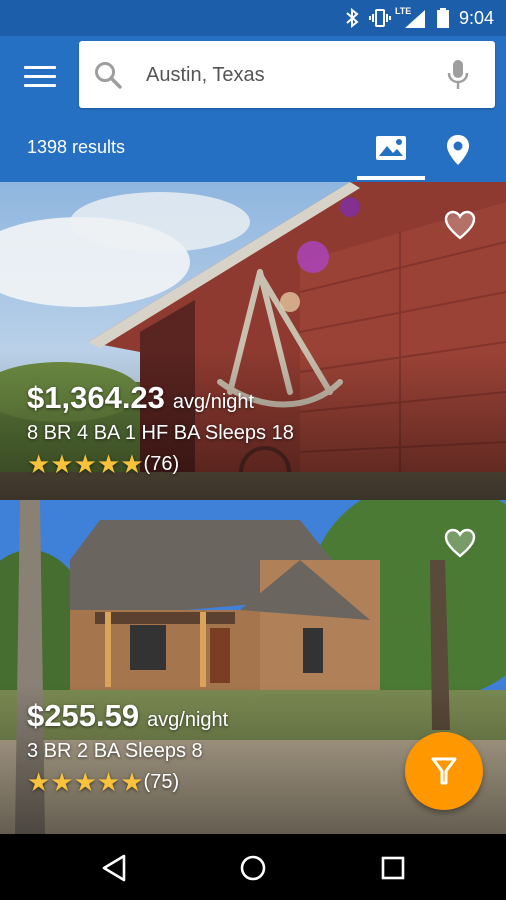  I want to click on mic-icon, so click(458, 75).